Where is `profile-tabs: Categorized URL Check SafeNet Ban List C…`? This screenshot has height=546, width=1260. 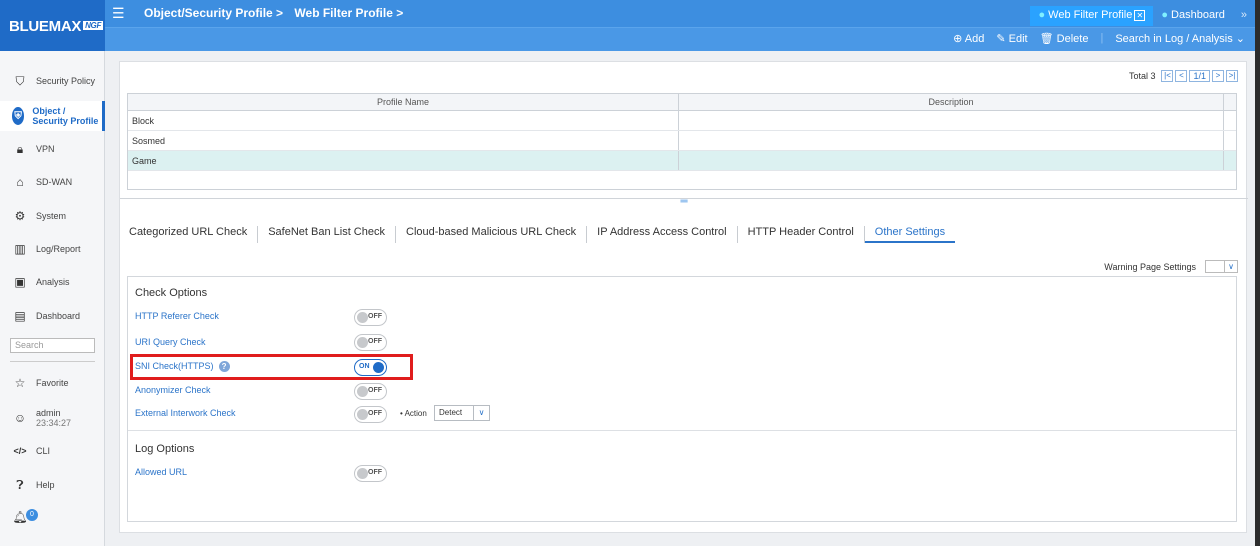 profile-tabs: Categorized URL Check SafeNet Ban List C… is located at coordinates (542, 234).